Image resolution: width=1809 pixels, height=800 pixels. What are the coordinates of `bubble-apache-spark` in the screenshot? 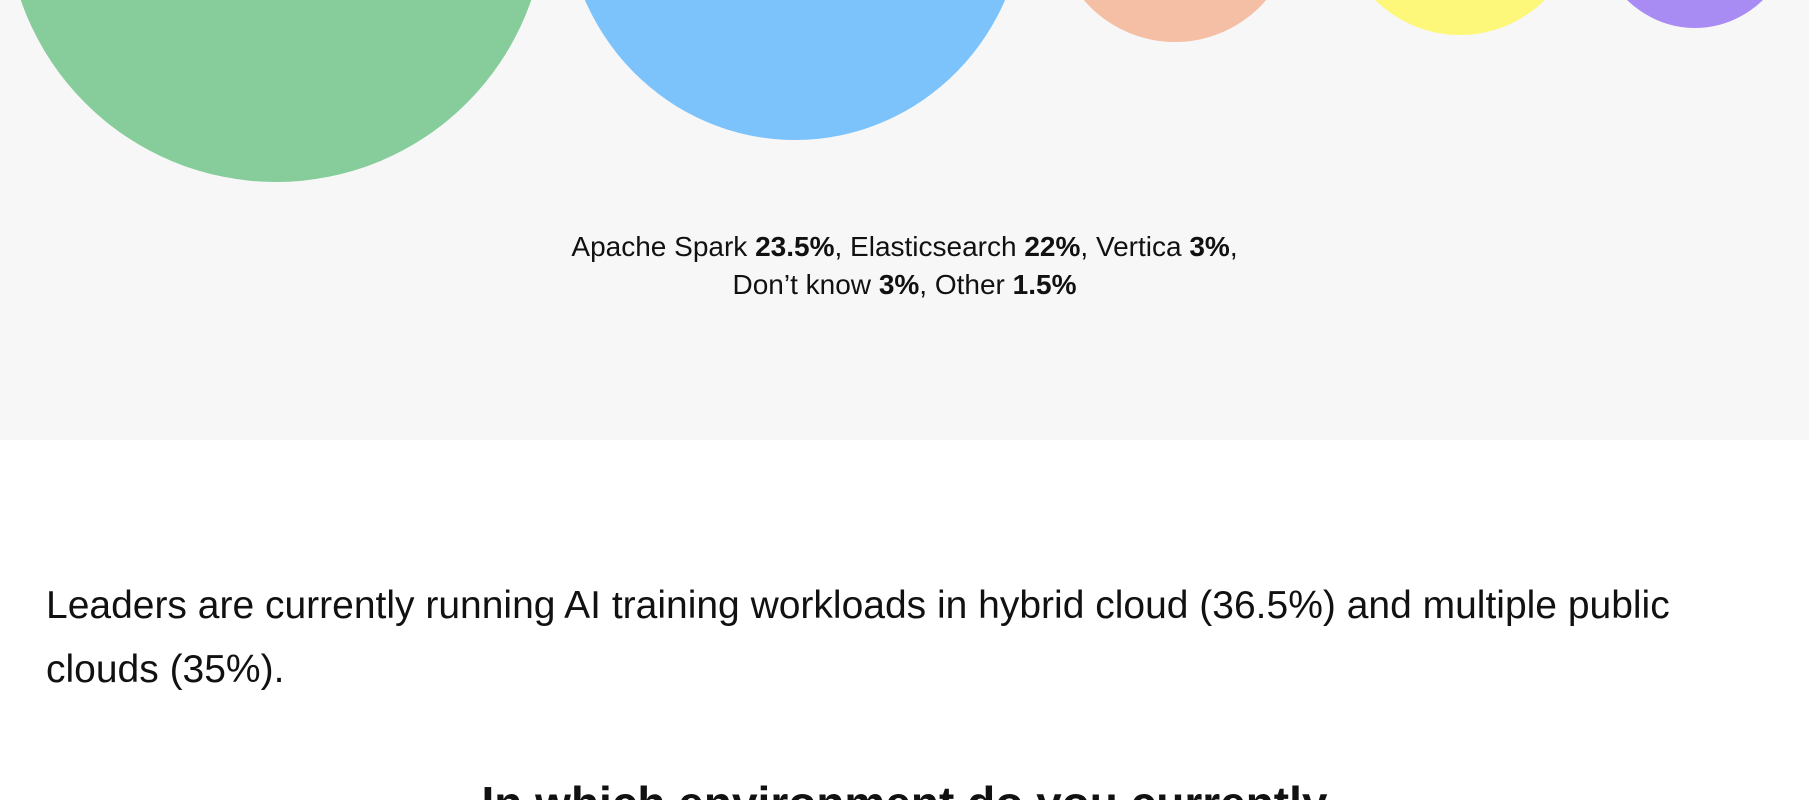 It's located at (276, 91).